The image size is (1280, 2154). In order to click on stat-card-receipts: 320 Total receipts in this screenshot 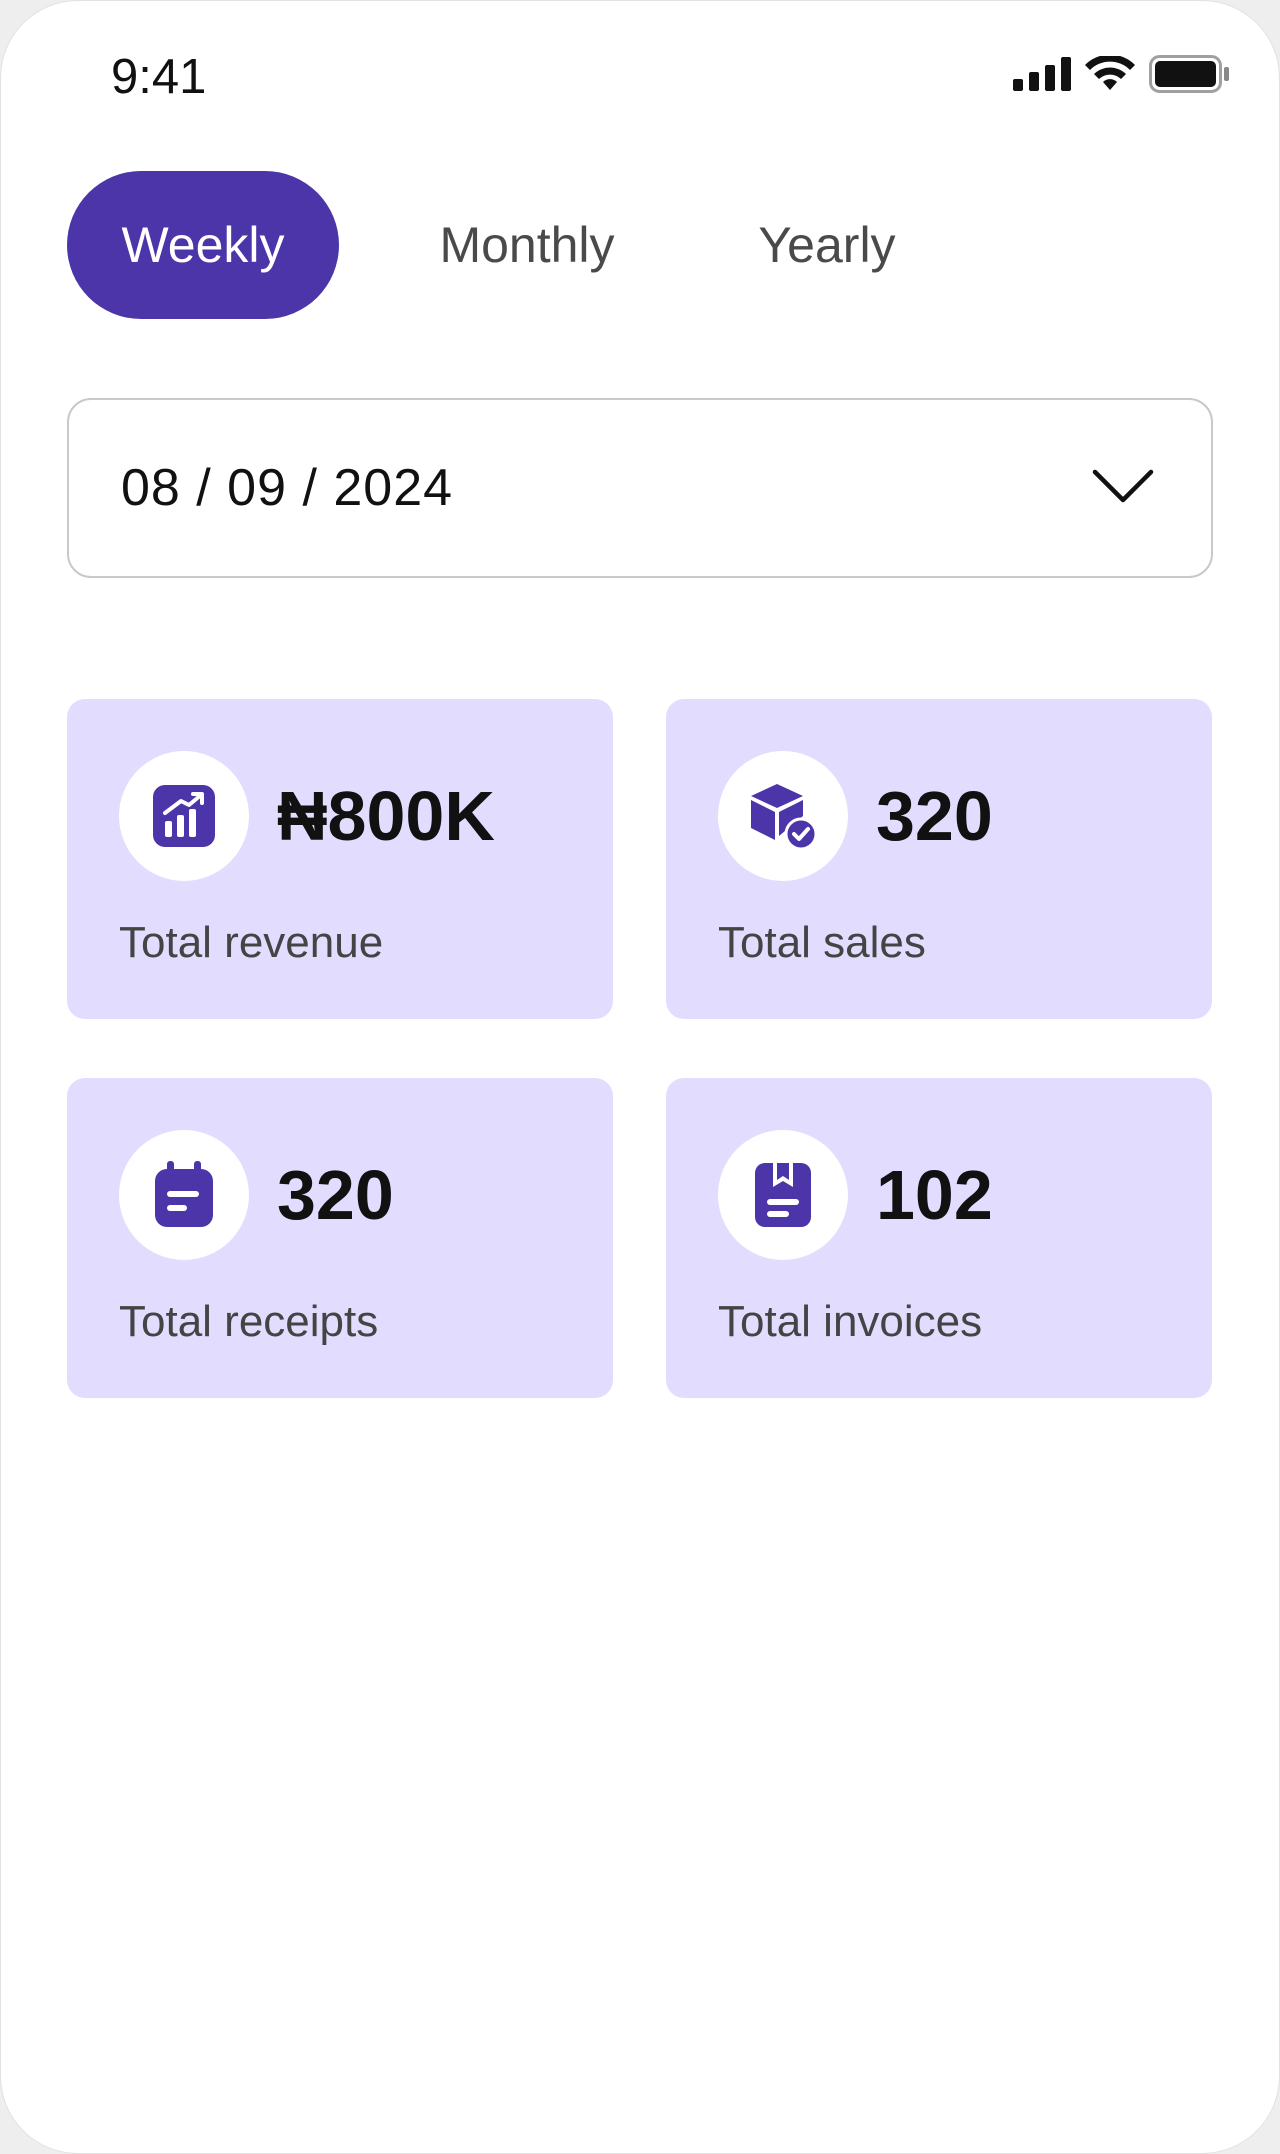, I will do `click(340, 1238)`.